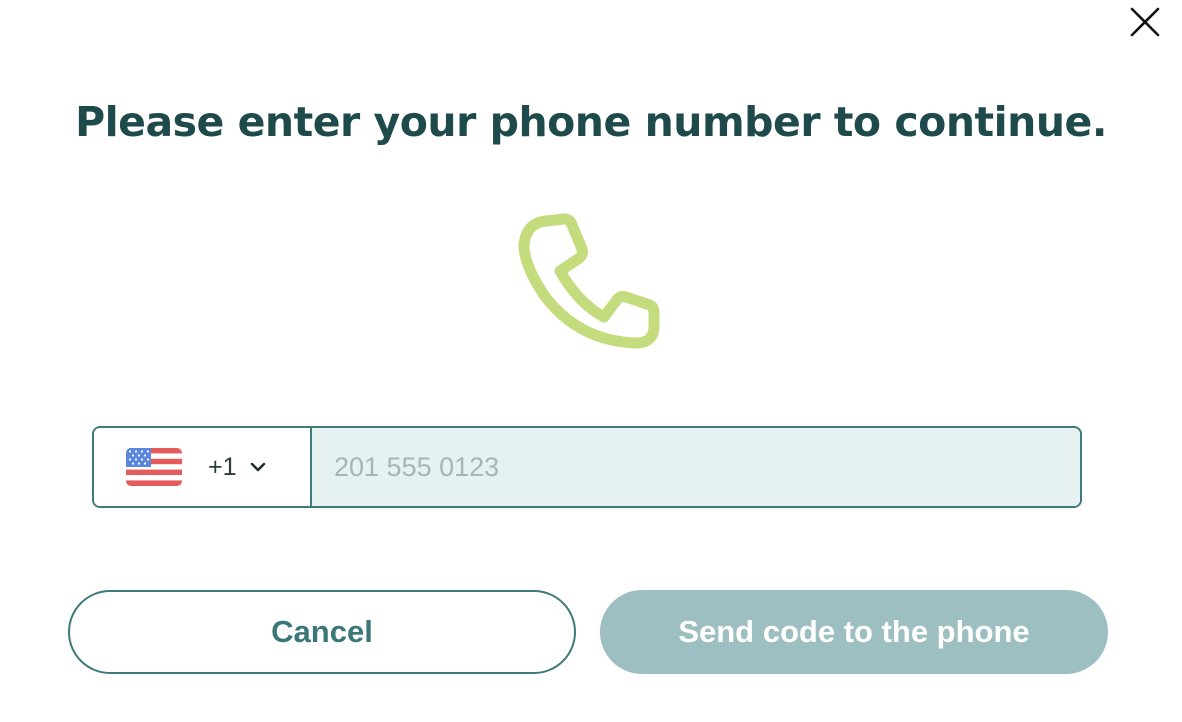  I want to click on dial-code: +1, so click(222, 466).